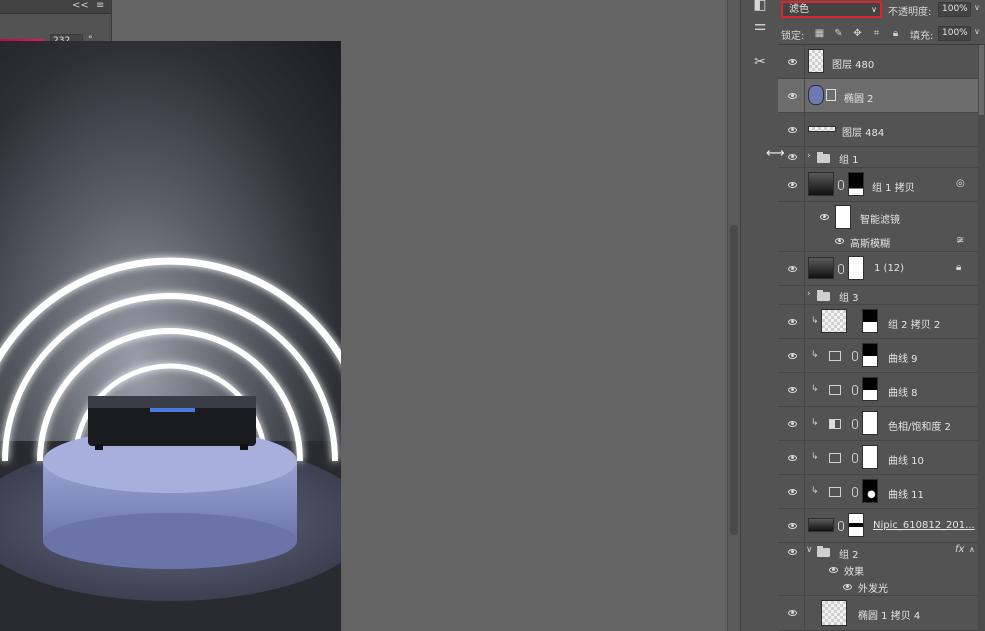  Describe the element at coordinates (954, 33) in the screenshot. I see `fill-field: 100%` at that location.